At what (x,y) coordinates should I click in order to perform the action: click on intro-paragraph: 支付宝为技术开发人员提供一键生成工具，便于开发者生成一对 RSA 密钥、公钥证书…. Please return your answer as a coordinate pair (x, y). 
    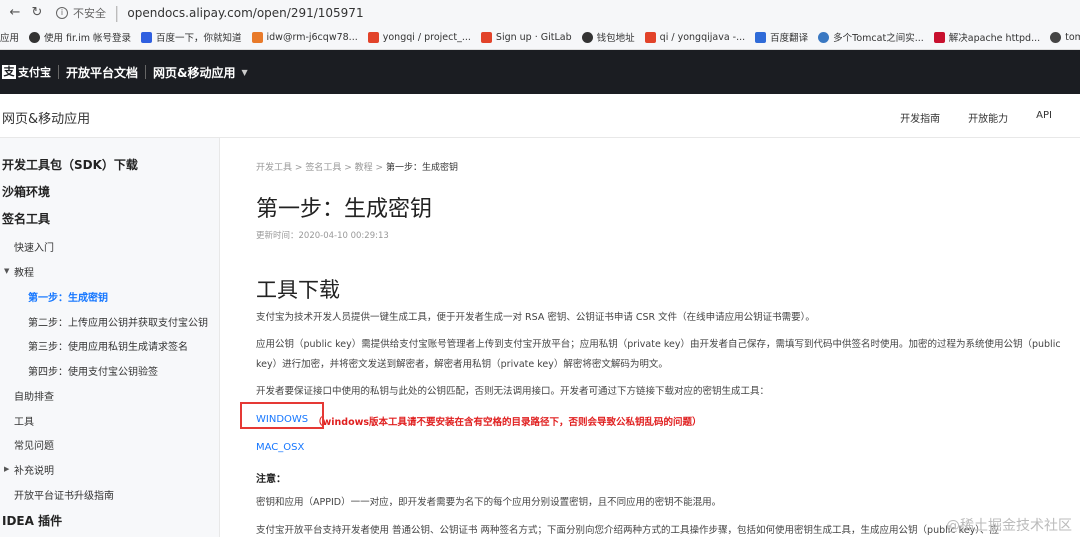
    Looking at the image, I should click on (535, 317).